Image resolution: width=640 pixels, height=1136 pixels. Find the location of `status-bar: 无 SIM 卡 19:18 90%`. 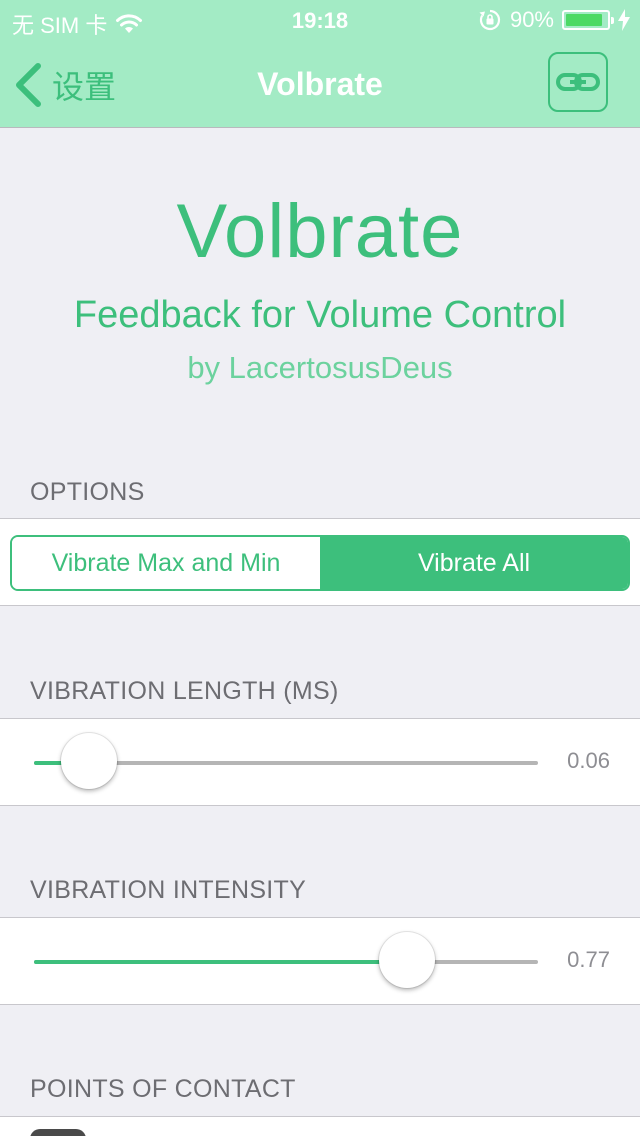

status-bar: 无 SIM 卡 19:18 90% is located at coordinates (320, 20).